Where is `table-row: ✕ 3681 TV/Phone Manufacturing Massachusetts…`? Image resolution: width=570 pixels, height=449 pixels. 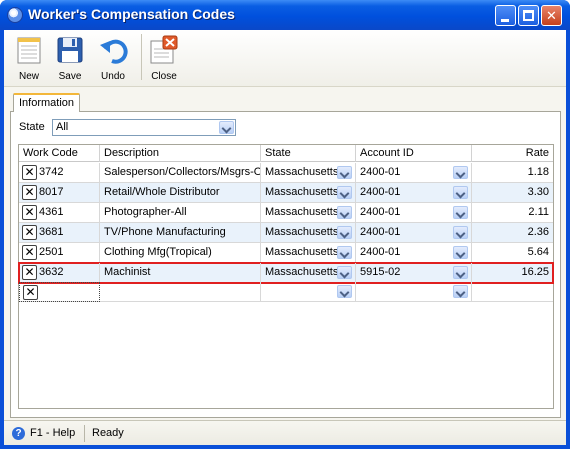
table-row: ✕ 3681 TV/Phone Manufacturing Massachusetts… is located at coordinates (286, 233).